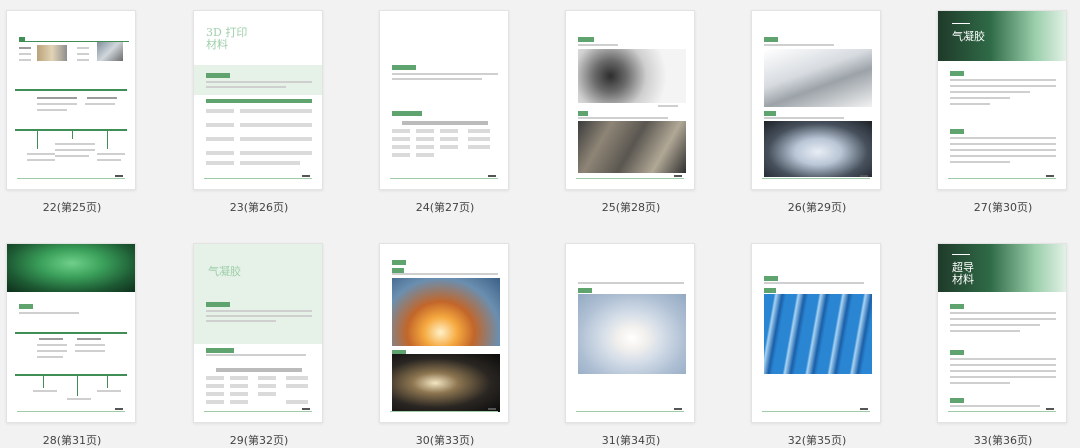 The width and height of the screenshot is (1080, 448). I want to click on page-thumbnail-22: 22(第25页), so click(72, 112).